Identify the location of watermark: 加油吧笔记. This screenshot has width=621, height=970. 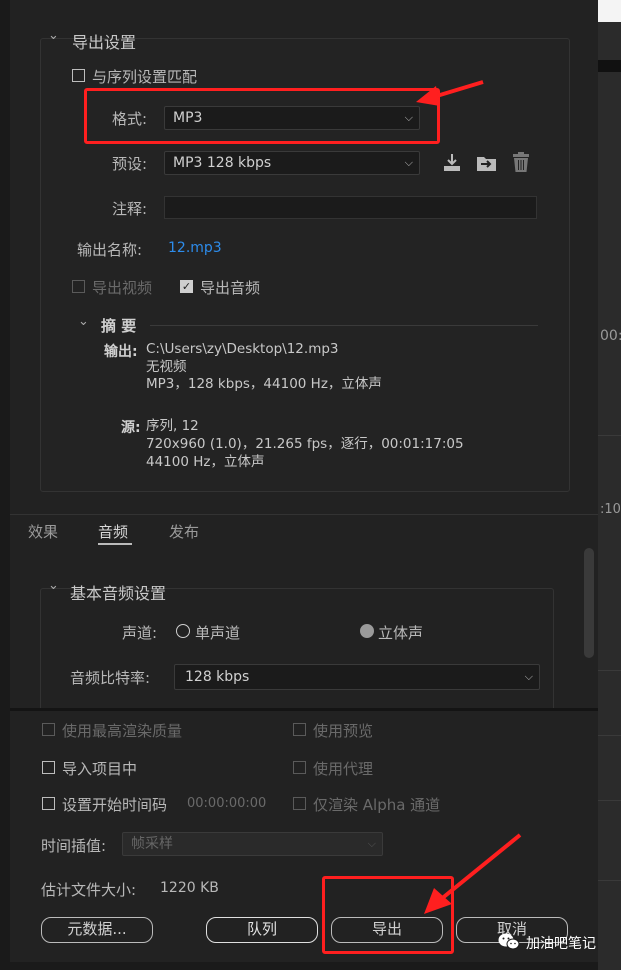
(554, 943).